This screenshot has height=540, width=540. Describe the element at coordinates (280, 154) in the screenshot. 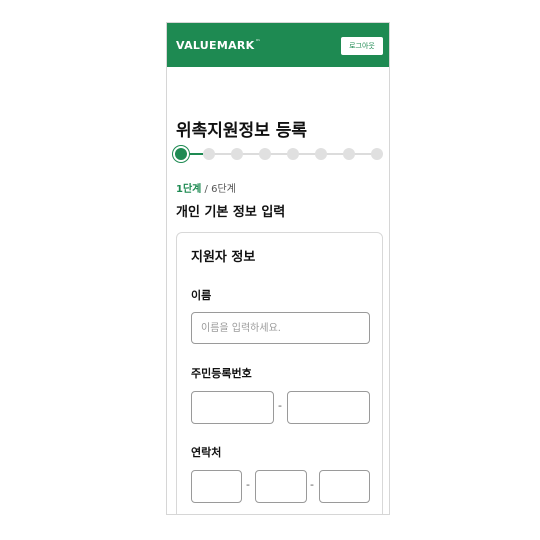

I see `progress-stepper` at that location.